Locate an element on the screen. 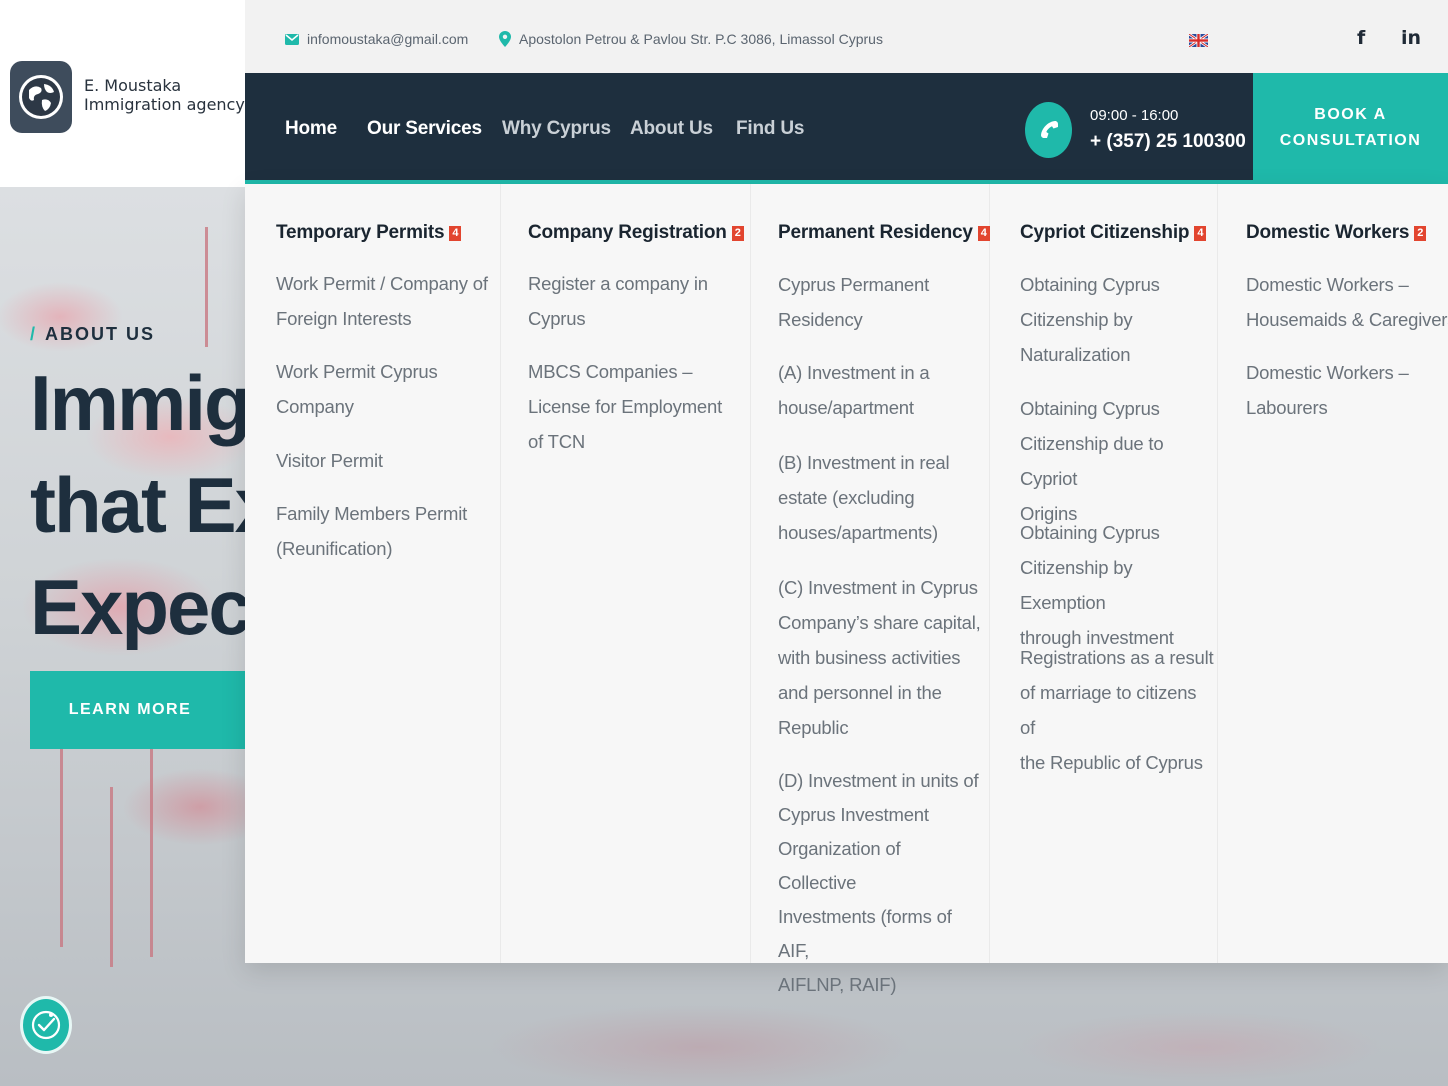 The height and width of the screenshot is (1086, 1448). menu-item-line: houses/apartments) is located at coordinates (858, 532).